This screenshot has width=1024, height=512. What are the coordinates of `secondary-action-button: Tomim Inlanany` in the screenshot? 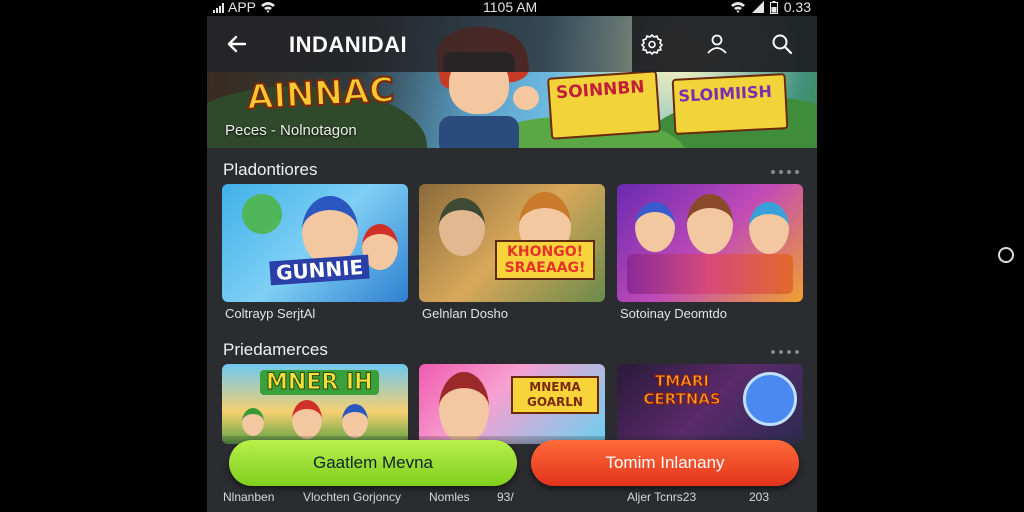 It's located at (665, 463).